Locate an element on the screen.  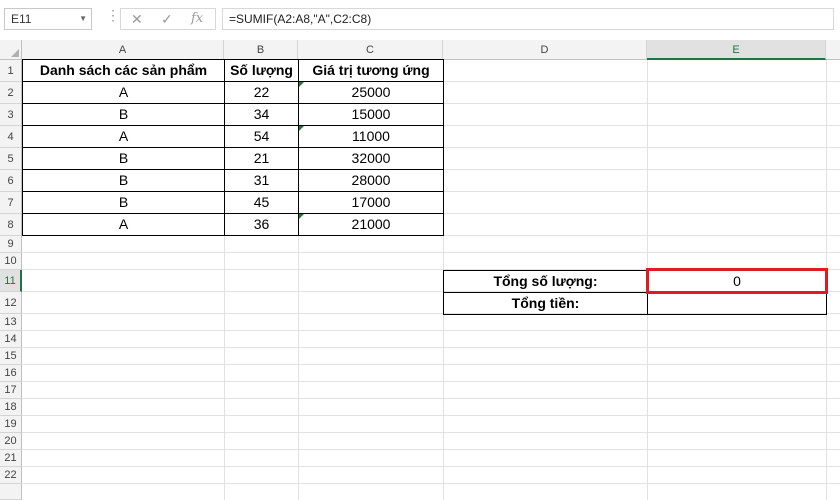
insert-function-icon: fx is located at coordinates (197, 18).